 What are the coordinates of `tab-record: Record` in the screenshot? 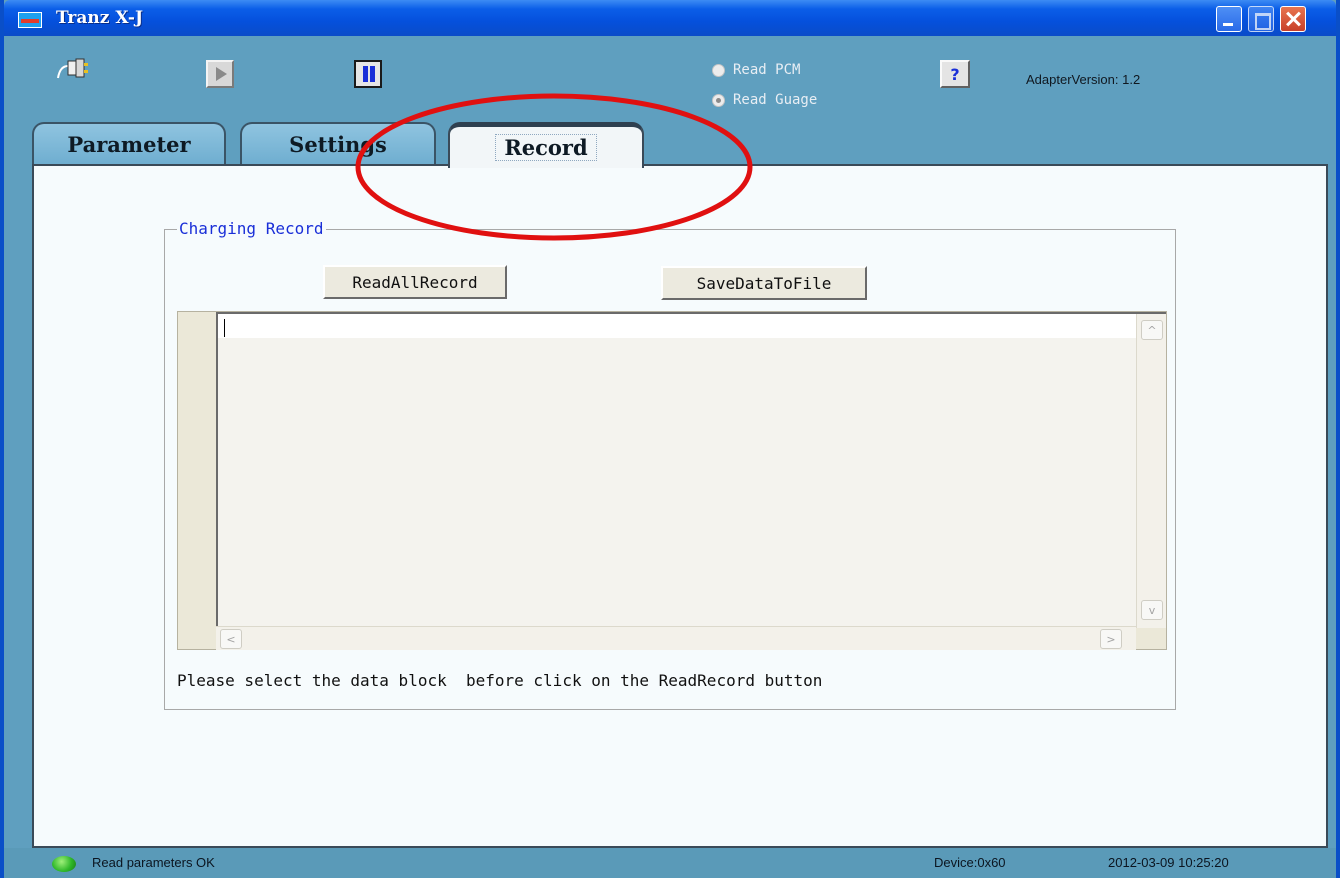 It's located at (546, 145).